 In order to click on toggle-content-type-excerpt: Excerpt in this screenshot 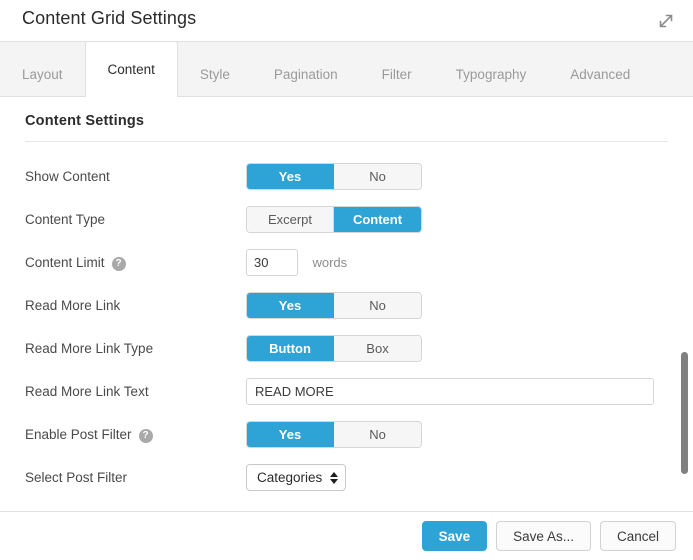, I will do `click(290, 219)`.